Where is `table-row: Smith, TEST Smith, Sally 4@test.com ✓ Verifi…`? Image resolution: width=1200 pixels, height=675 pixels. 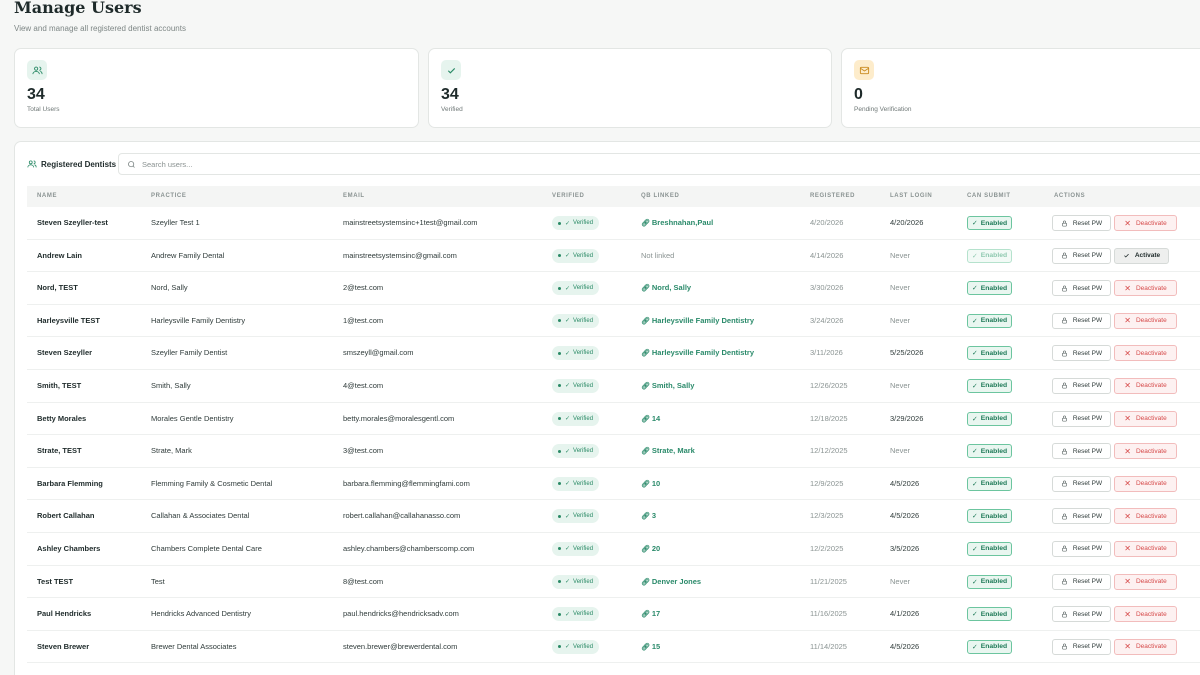
table-row: Smith, TEST Smith, Sally 4@test.com ✓ Verifi… is located at coordinates (613, 386).